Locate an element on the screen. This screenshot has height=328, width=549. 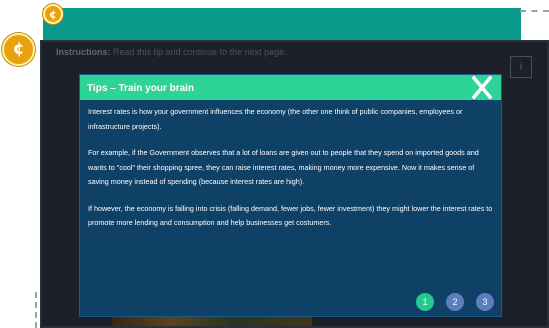
page-dot-1: 1 is located at coordinates (425, 302).